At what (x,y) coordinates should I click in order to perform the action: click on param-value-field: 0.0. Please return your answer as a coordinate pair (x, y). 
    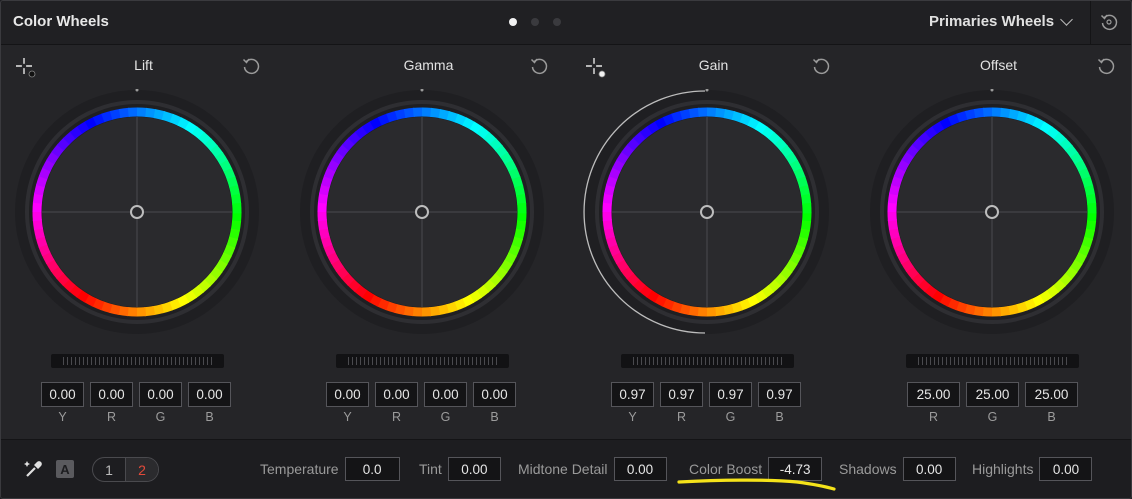
    Looking at the image, I should click on (372, 469).